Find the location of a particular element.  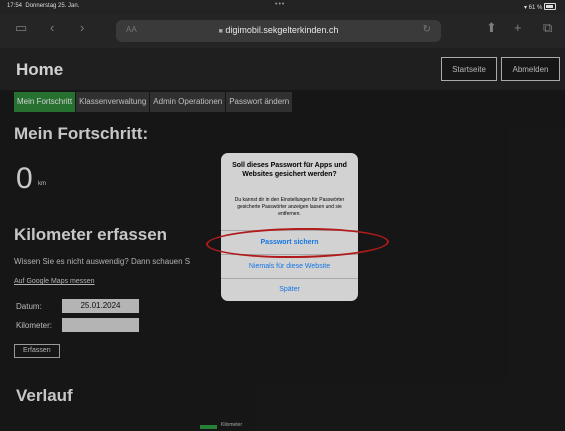

url-text: ■ digimobil.sekgelterkinden.ch is located at coordinates (278, 30).